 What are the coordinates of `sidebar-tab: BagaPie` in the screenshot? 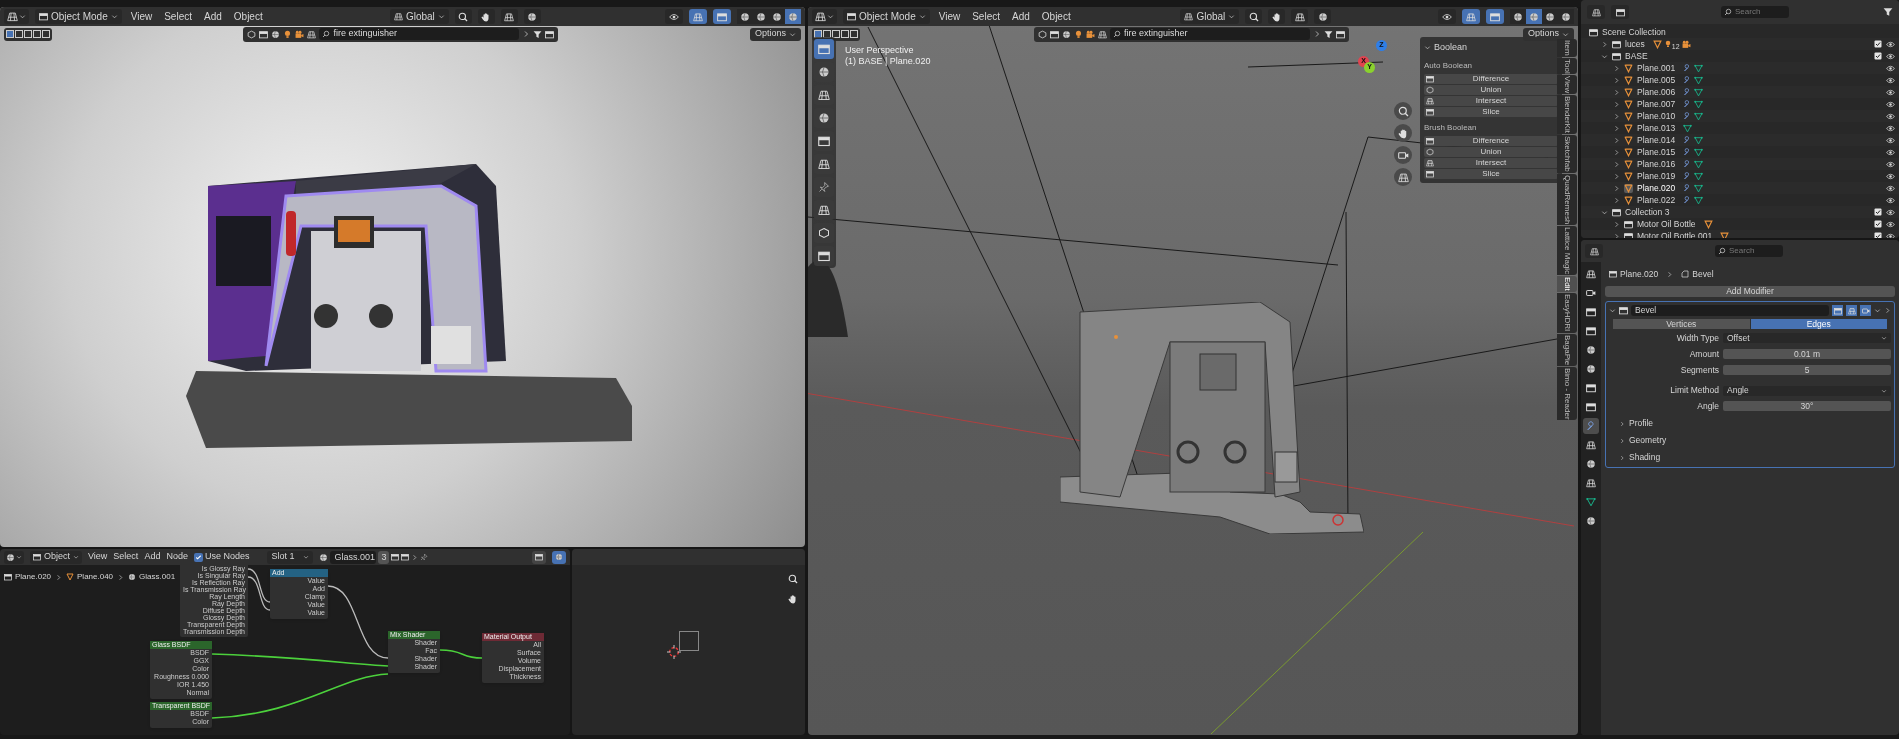 It's located at (1567, 349).